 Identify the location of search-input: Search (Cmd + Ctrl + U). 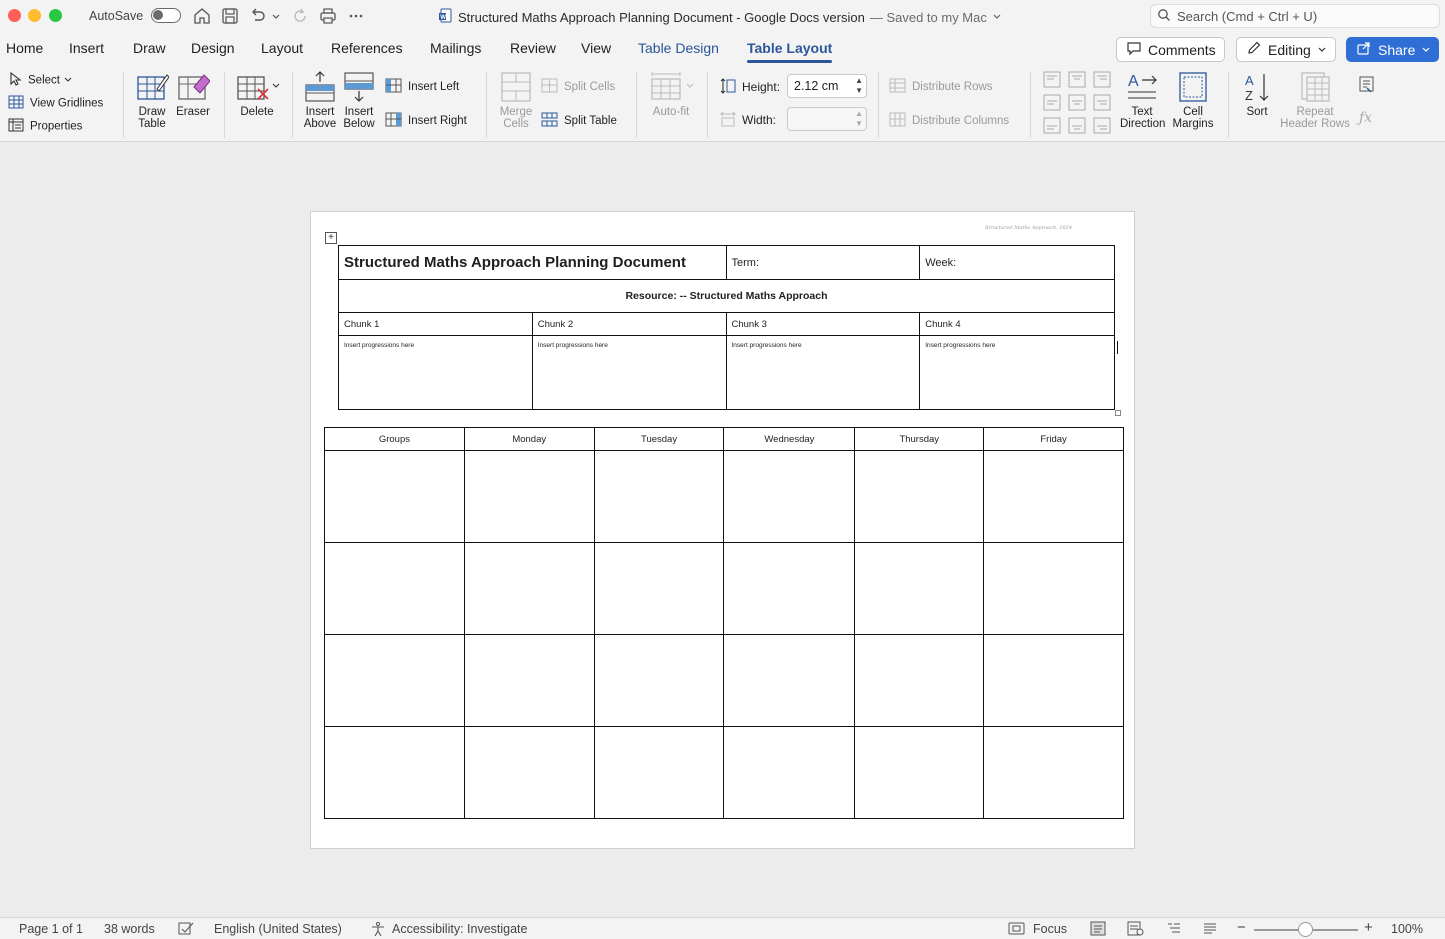
(1295, 16).